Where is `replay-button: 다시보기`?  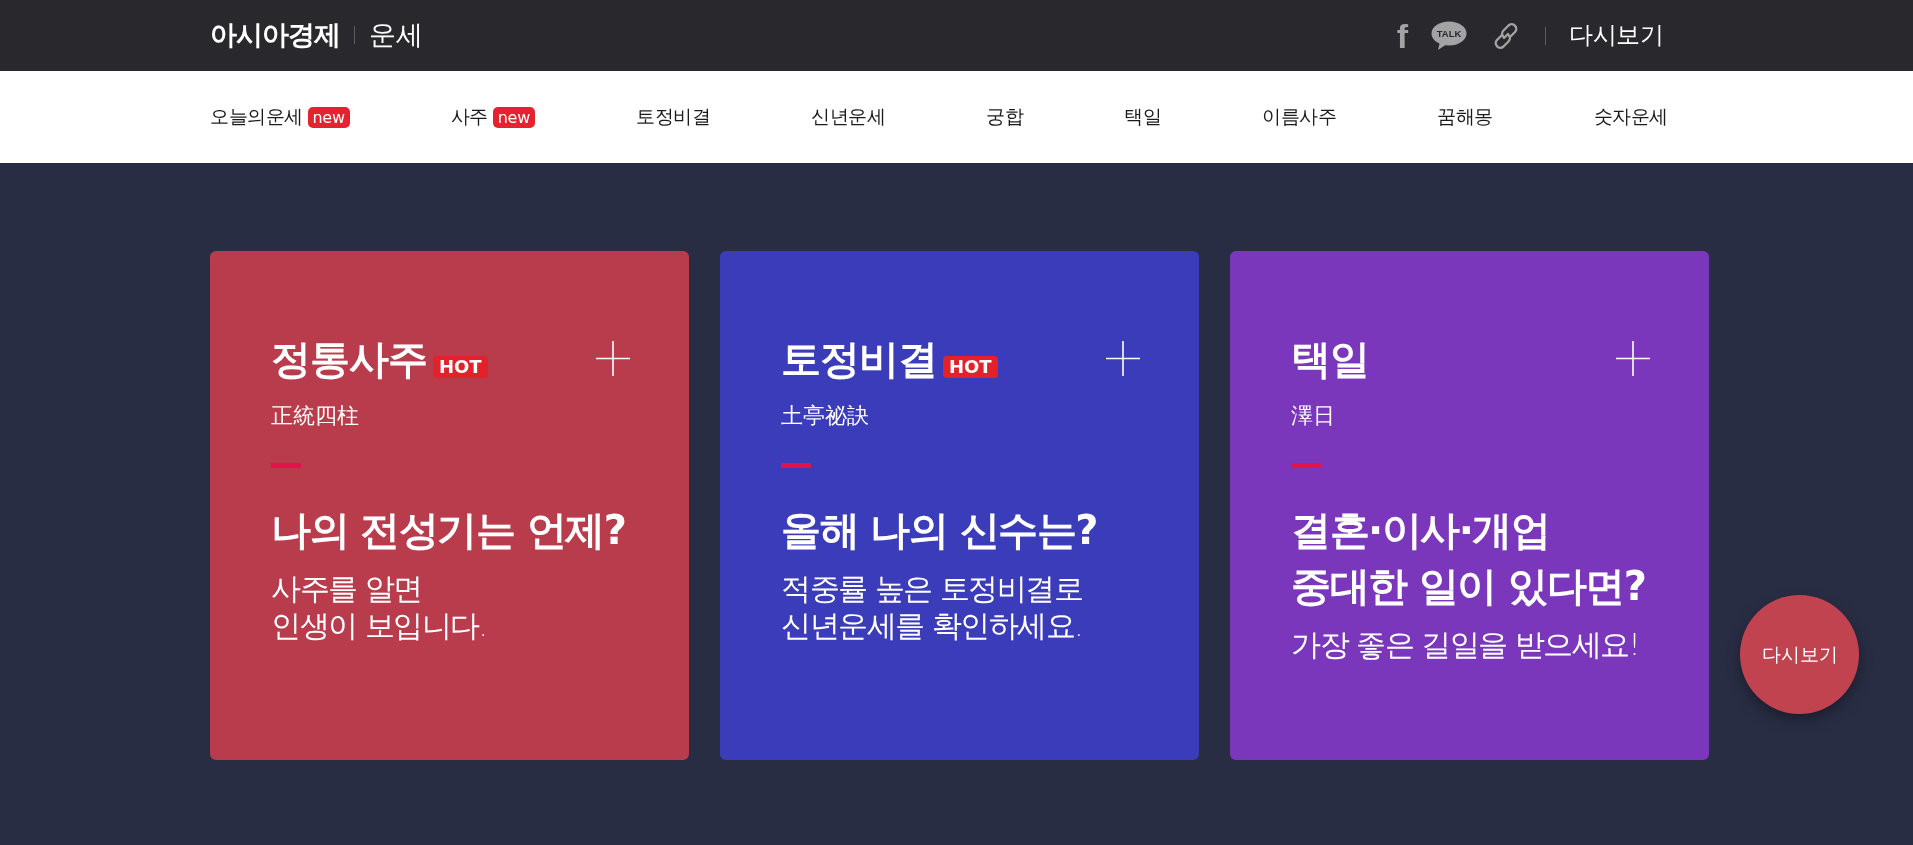 replay-button: 다시보기 is located at coordinates (1799, 654).